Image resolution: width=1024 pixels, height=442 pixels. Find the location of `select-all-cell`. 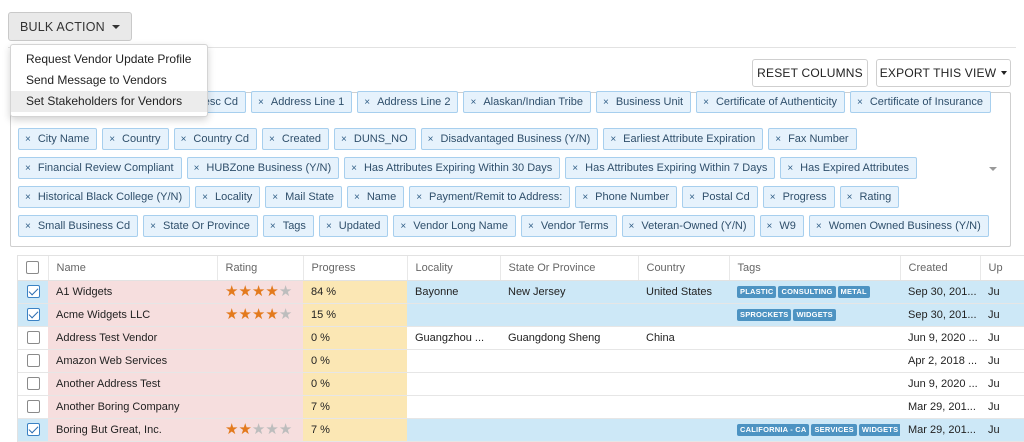

select-all-cell is located at coordinates (33, 268).